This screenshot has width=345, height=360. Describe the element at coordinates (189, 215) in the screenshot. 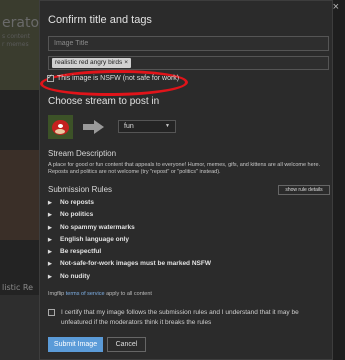

I see `rule-item: ▶ No politics` at that location.